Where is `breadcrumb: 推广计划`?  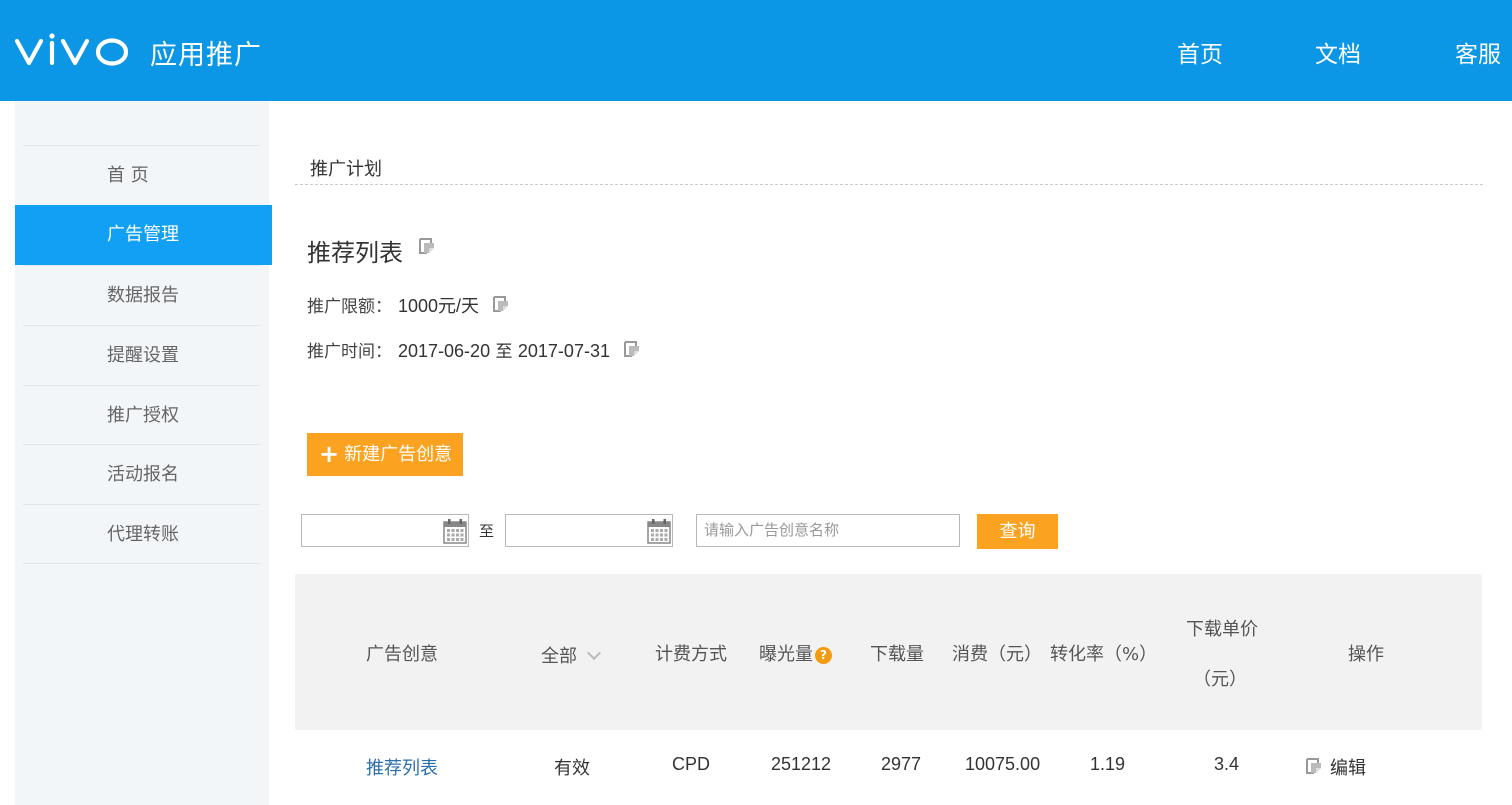 breadcrumb: 推广计划 is located at coordinates (346, 168).